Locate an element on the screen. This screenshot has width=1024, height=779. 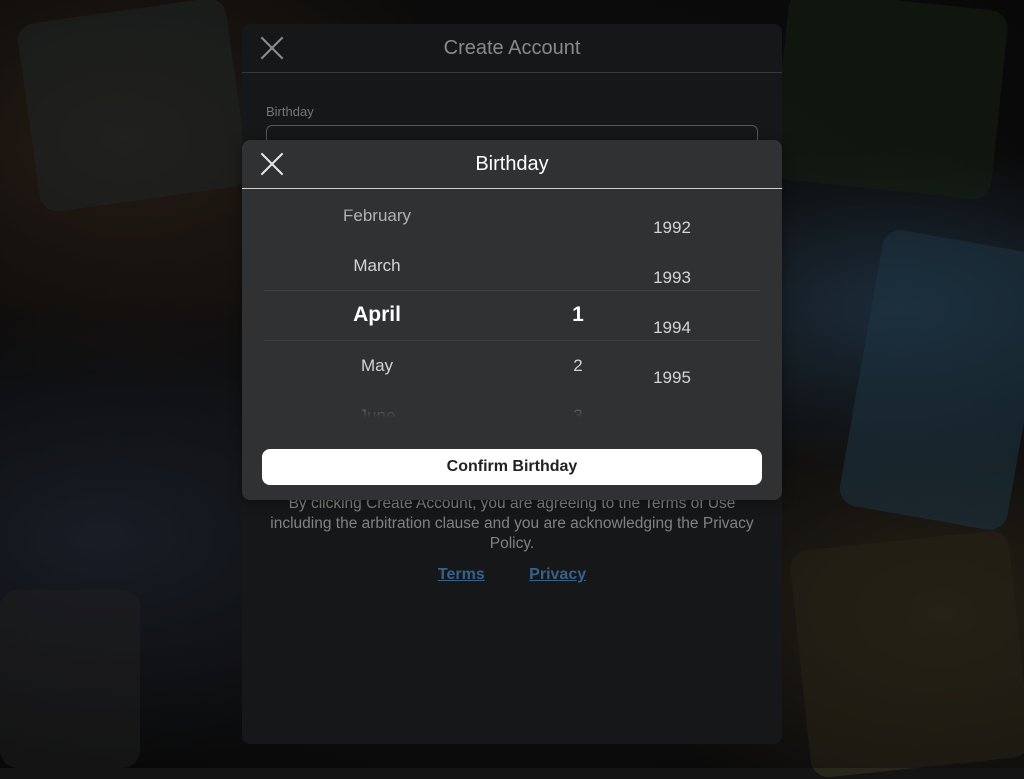
birthday-title: Birthday is located at coordinates (511, 164).